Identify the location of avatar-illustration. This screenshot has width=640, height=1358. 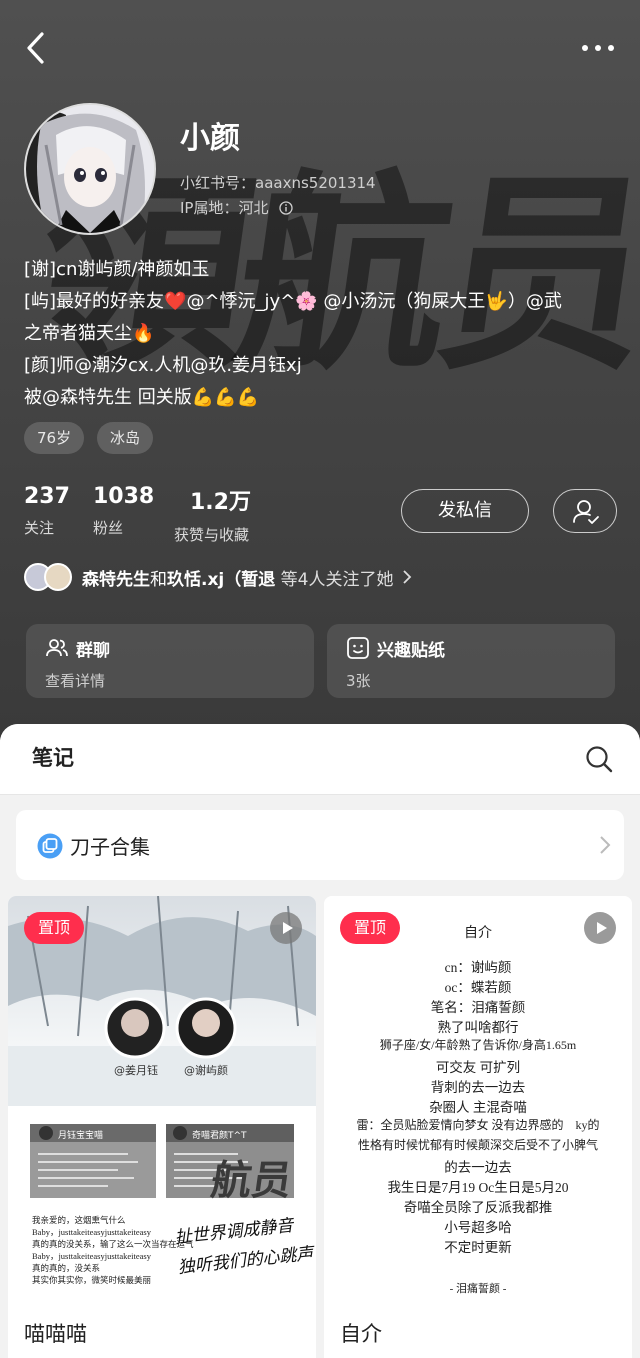
(90, 169).